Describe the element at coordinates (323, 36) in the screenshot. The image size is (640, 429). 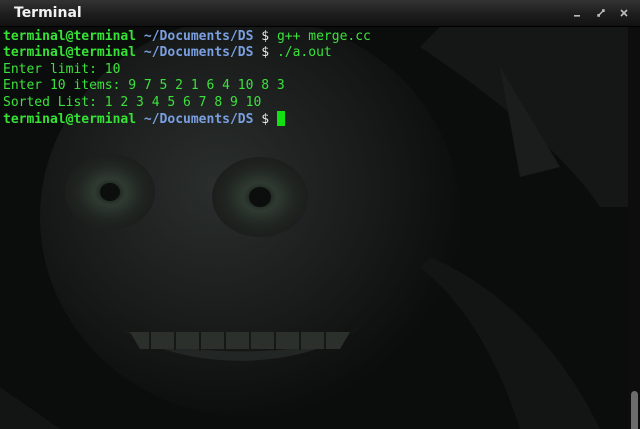
I see `command-text: g++ merge.cc` at that location.